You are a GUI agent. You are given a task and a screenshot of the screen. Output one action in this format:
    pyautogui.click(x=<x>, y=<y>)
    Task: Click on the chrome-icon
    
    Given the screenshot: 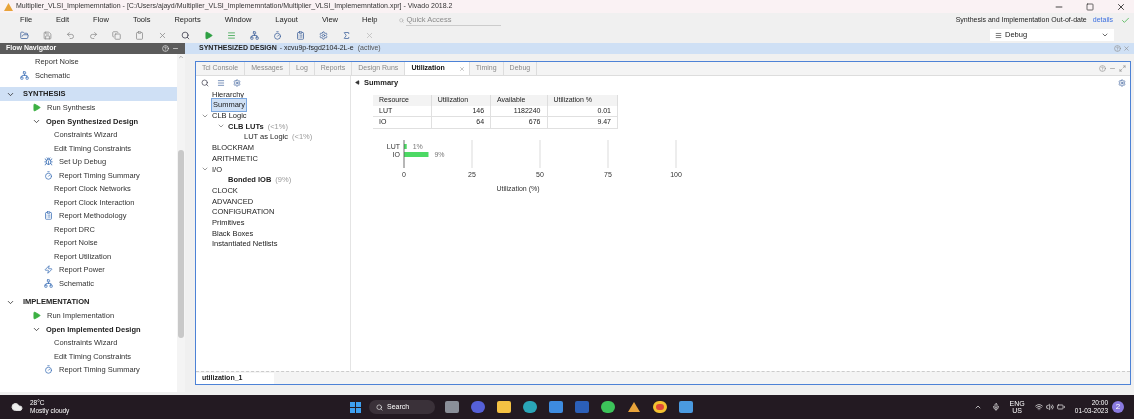 What is the action you would take?
    pyautogui.click(x=660, y=407)
    